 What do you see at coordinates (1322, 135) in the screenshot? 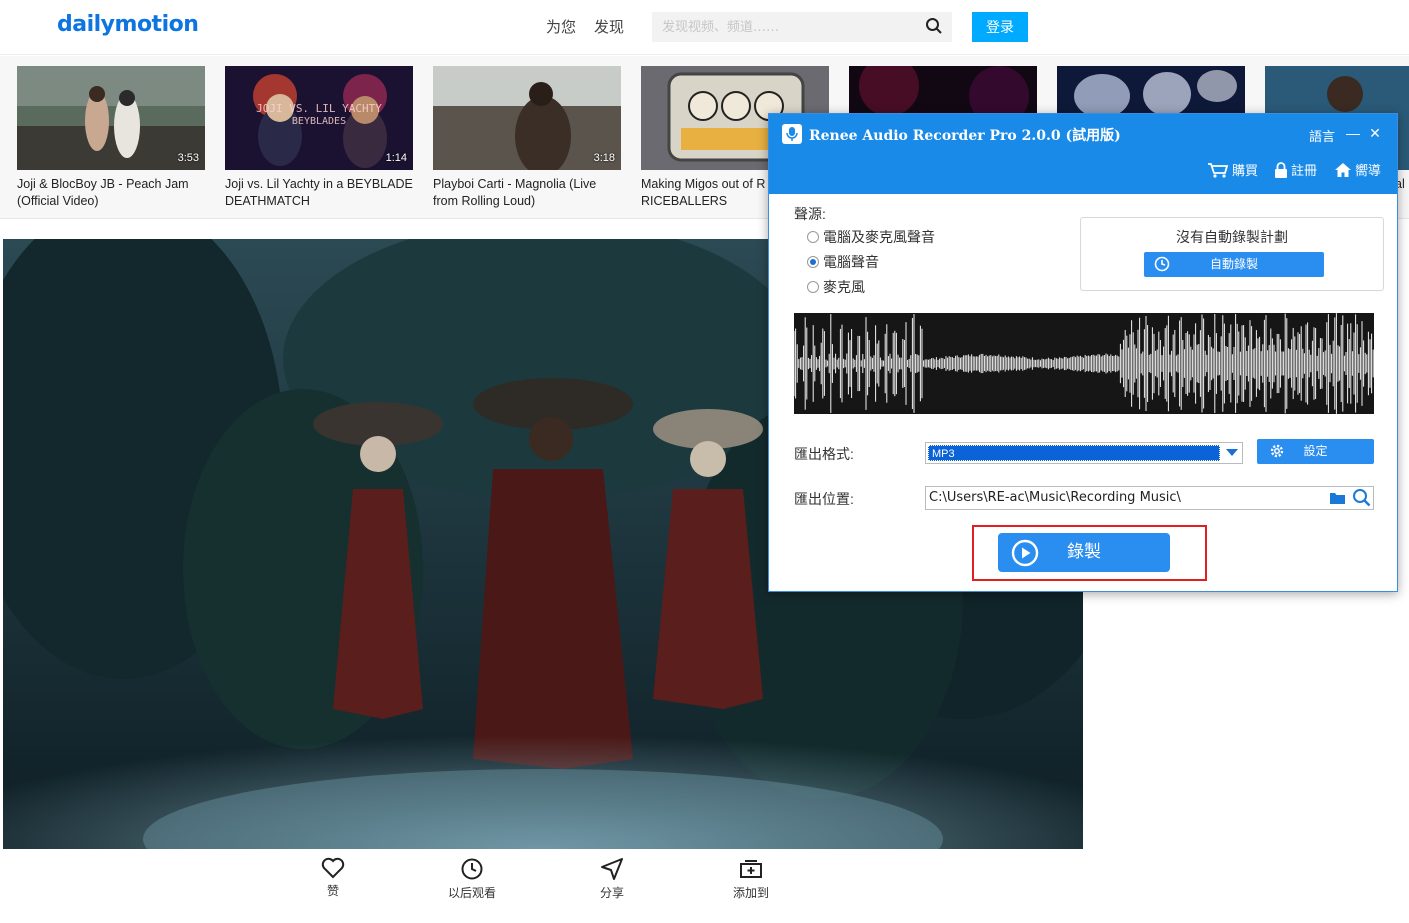
I see `language-menu: 語言` at bounding box center [1322, 135].